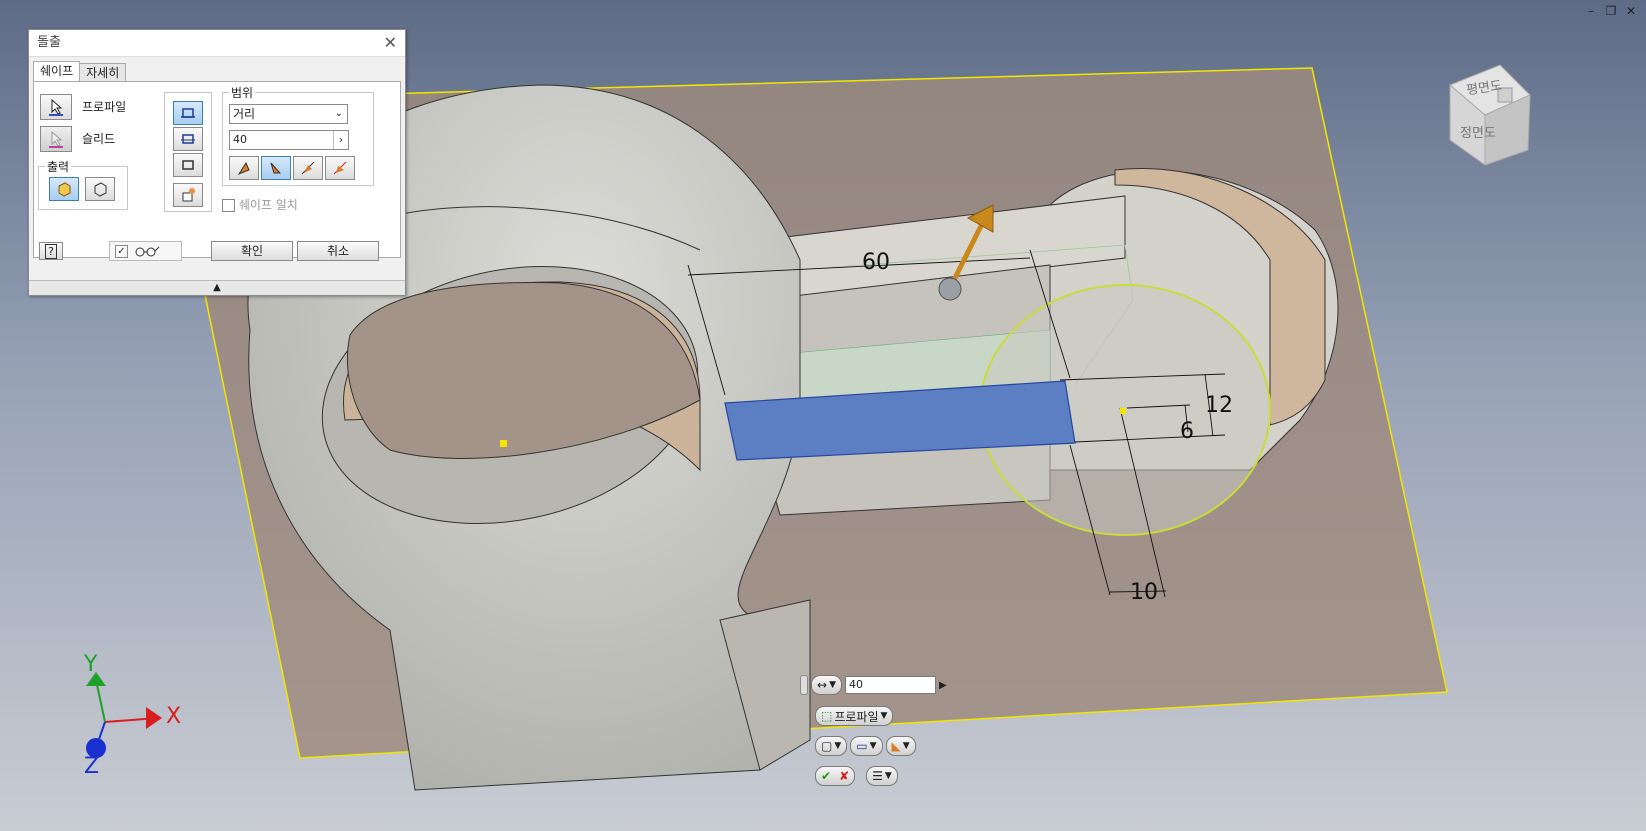  I want to click on extent-type-select: 거리 ⌄, so click(288, 114).